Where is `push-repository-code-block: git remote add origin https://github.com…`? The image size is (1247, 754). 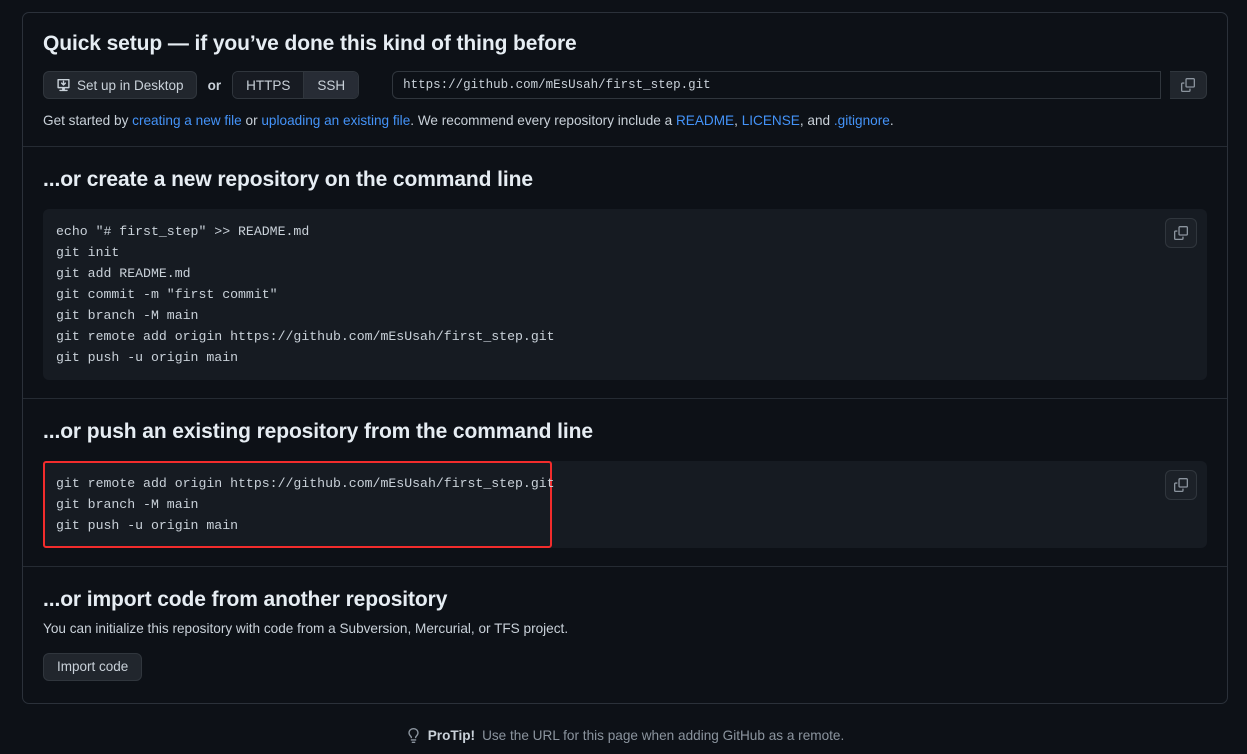 push-repository-code-block: git remote add origin https://github.com… is located at coordinates (625, 505).